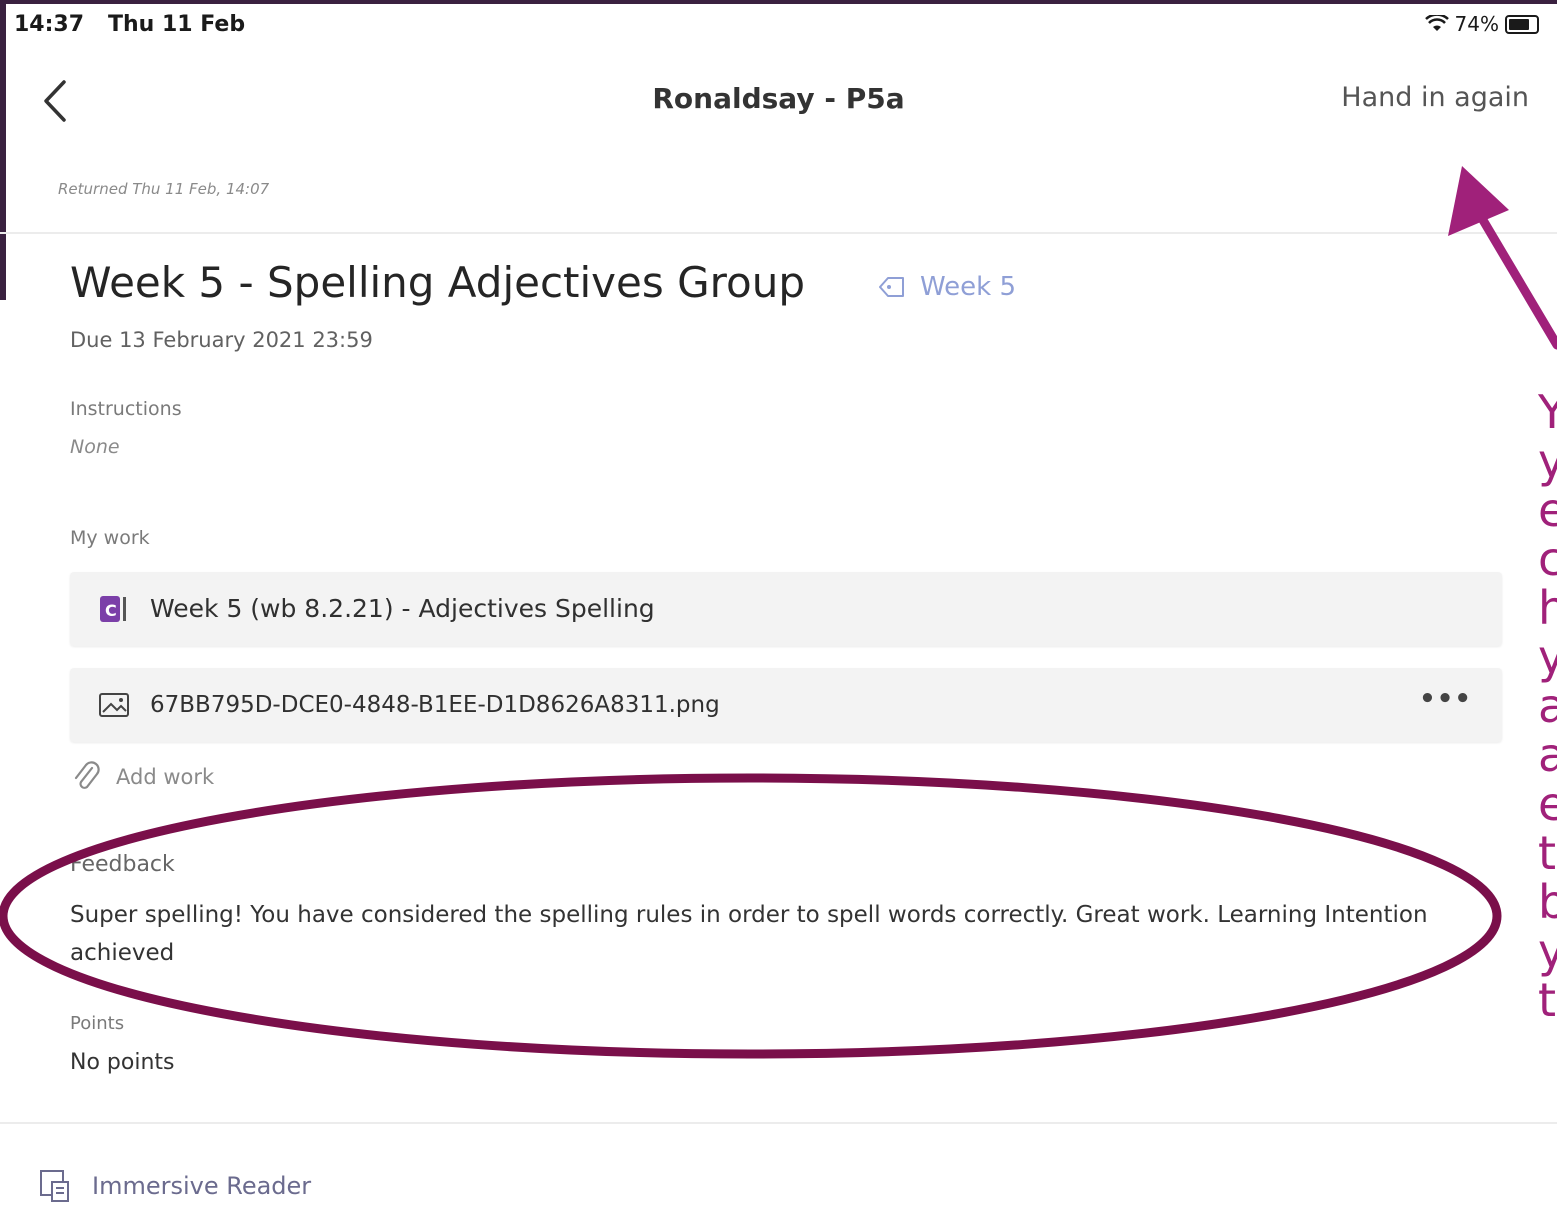 This screenshot has height=1206, width=1557. I want to click on battery-percent: 74%, so click(1476, 24).